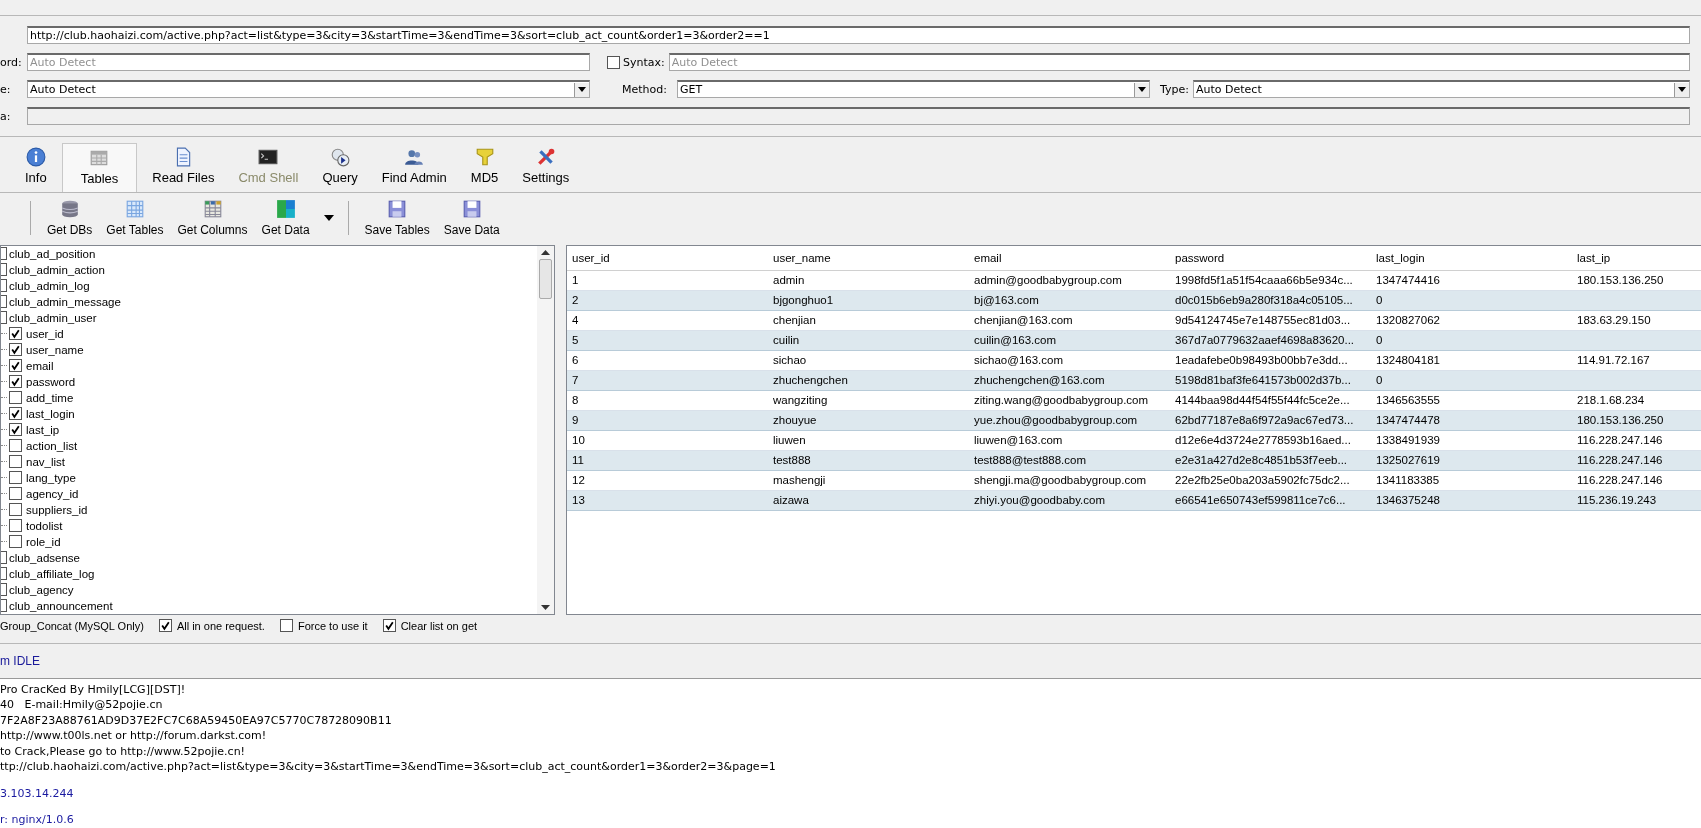  Describe the element at coordinates (69, 209) in the screenshot. I see `database-icon` at that location.